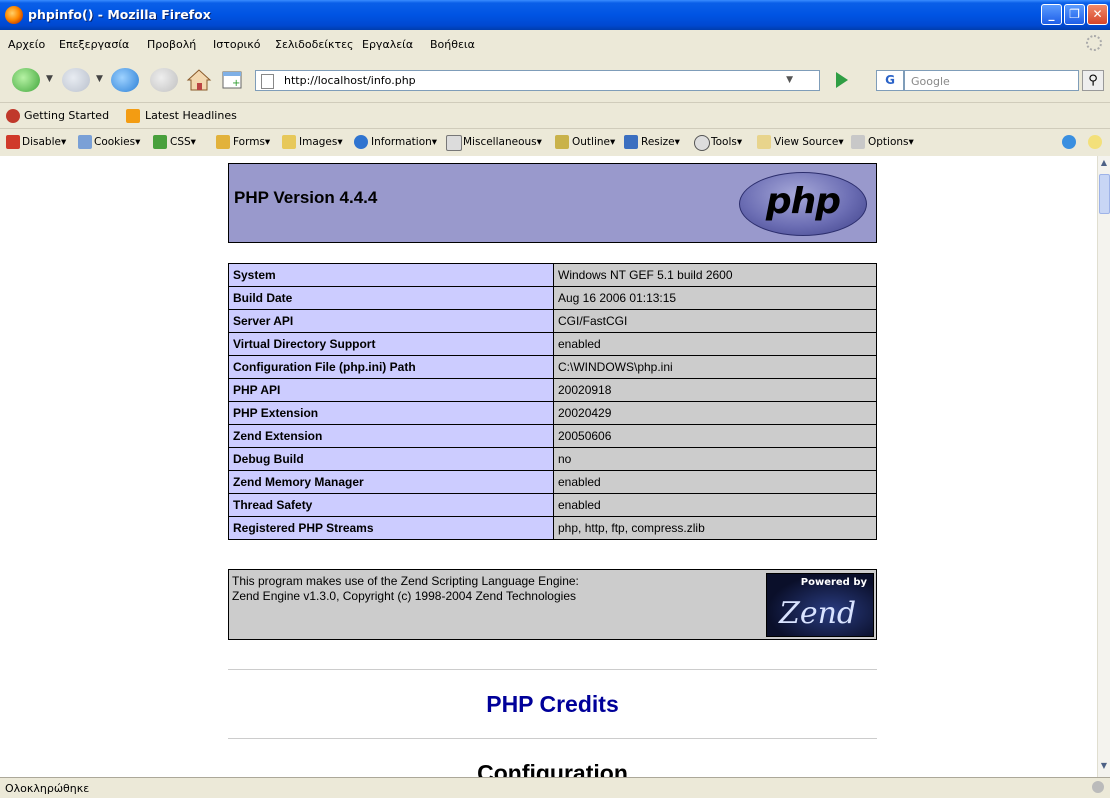  I want to click on row-value: php, http, ftp, compress.zlib, so click(715, 528).